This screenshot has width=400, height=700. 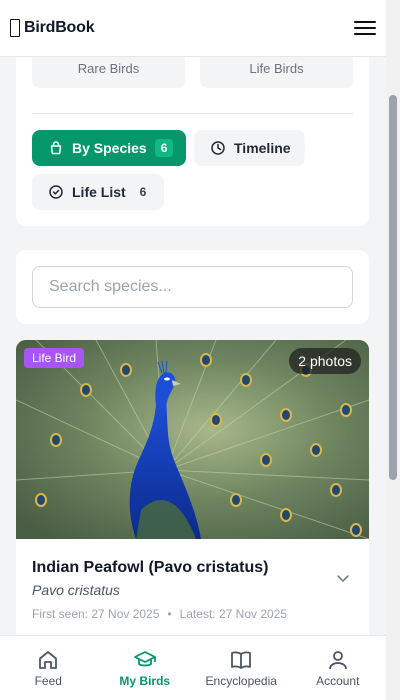 What do you see at coordinates (145, 668) in the screenshot?
I see `nav-my-birds: My Birds` at bounding box center [145, 668].